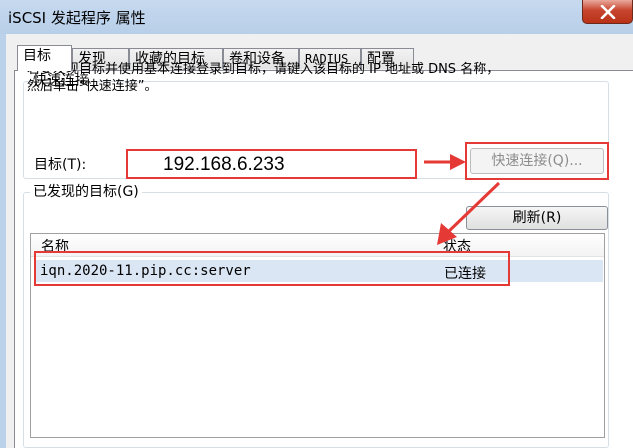 Image resolution: width=633 pixels, height=448 pixels. What do you see at coordinates (469, 213) in the screenshot?
I see `arrow-down-left-icon` at bounding box center [469, 213].